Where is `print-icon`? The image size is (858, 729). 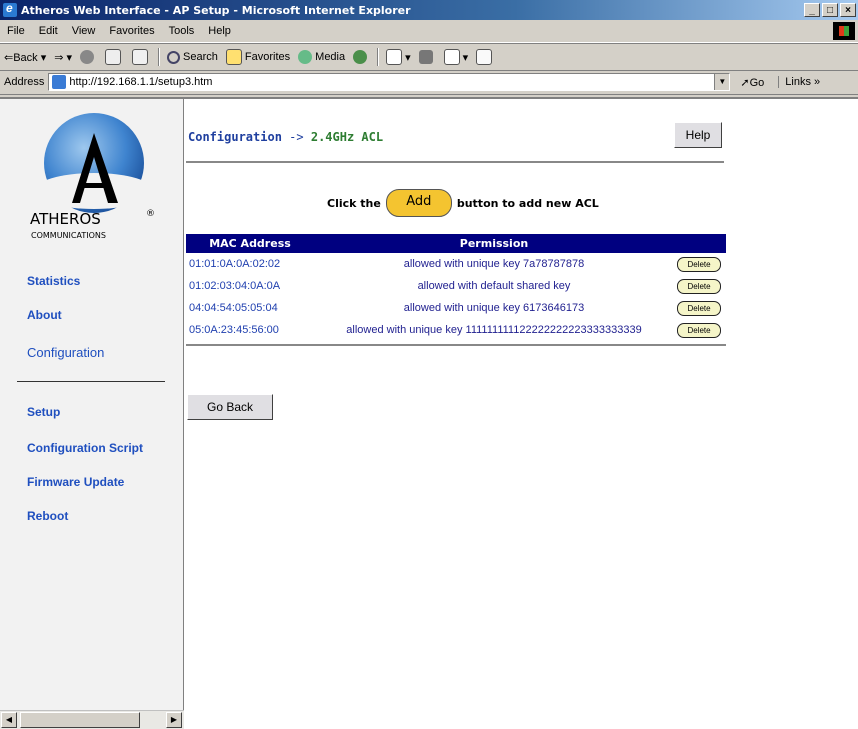
print-icon is located at coordinates (425, 57).